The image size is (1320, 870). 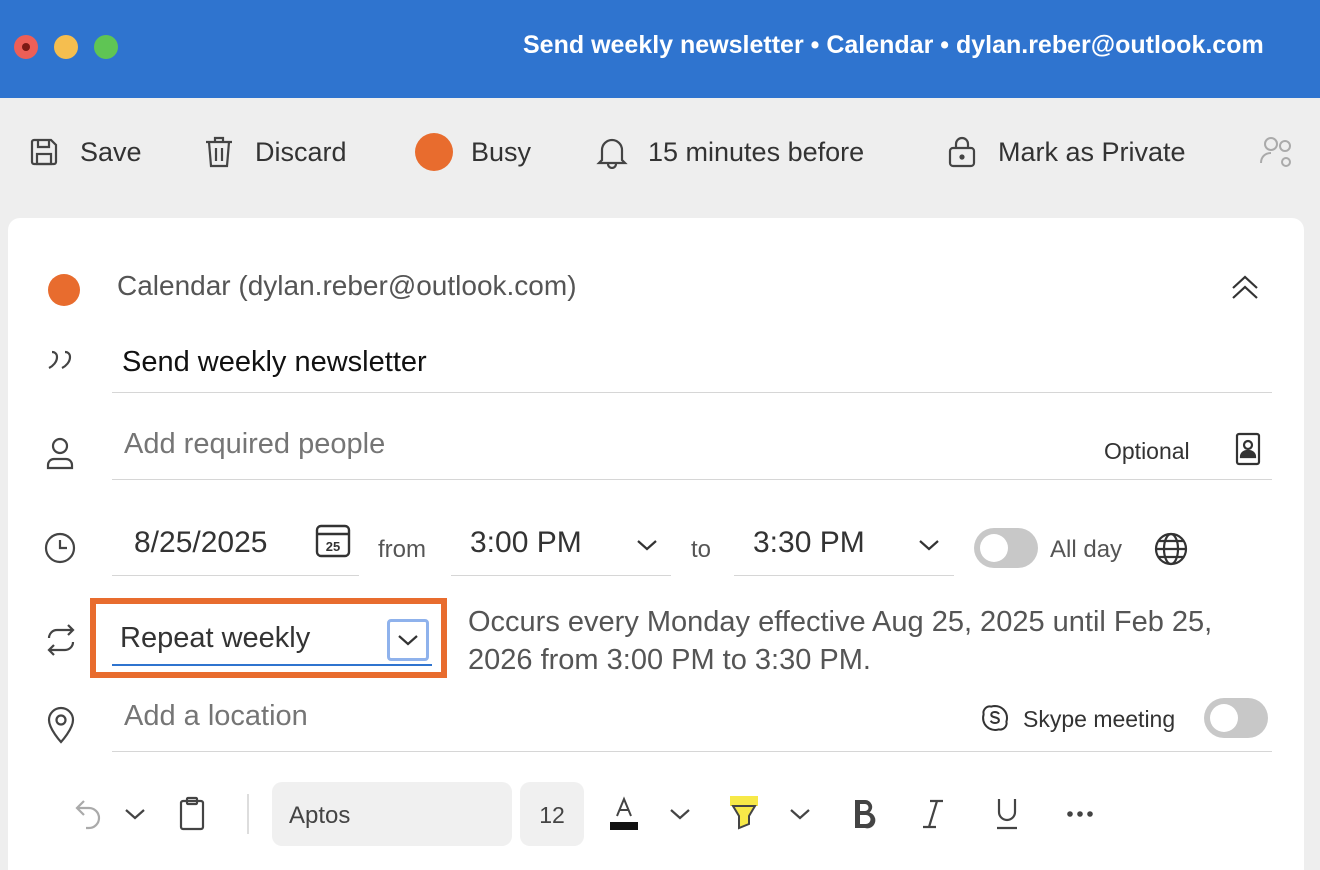 What do you see at coordinates (1147, 451) in the screenshot?
I see `optional-attendees-link: Optional` at bounding box center [1147, 451].